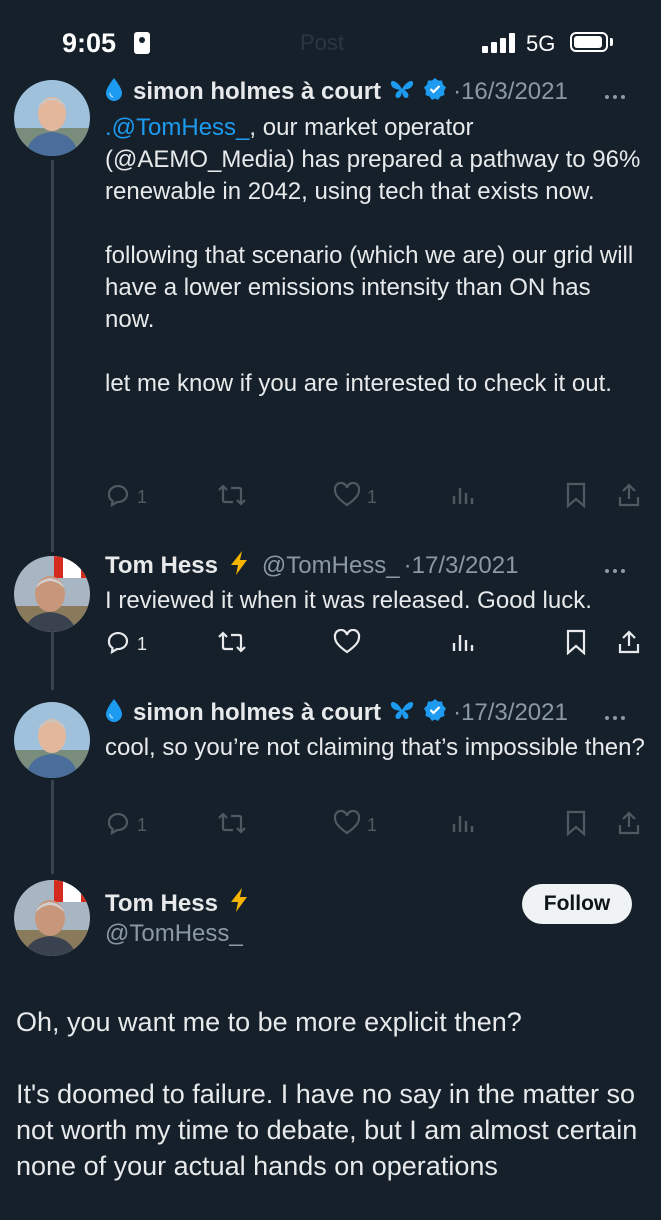 Image resolution: width=661 pixels, height=1220 pixels. I want to click on mention-link: .@TomHess_, so click(177, 127).